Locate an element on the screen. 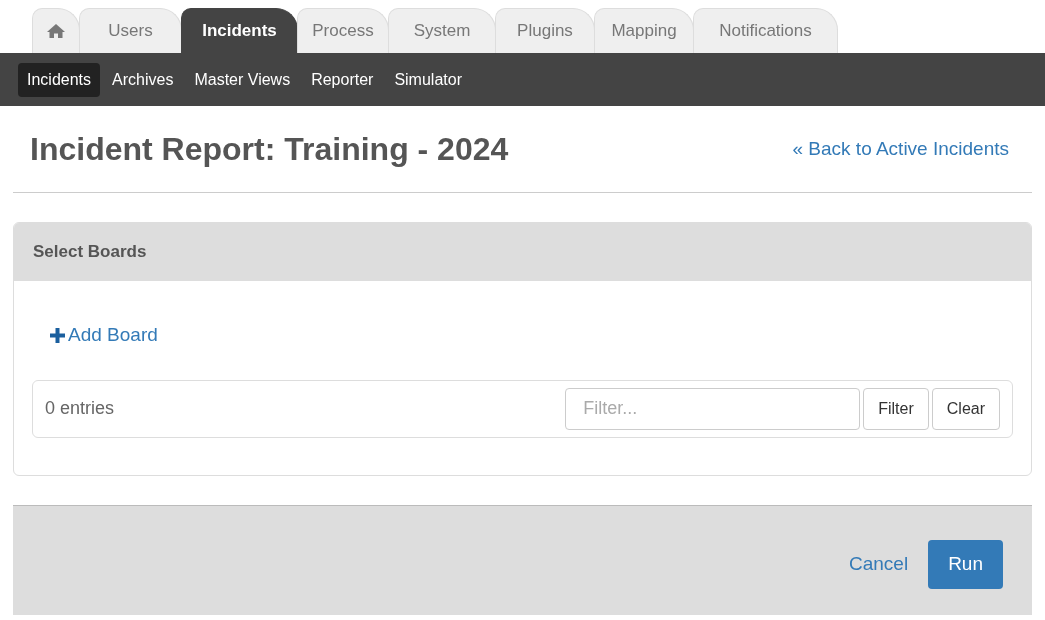 This screenshot has width=1045, height=620. home-tab is located at coordinates (56, 30).